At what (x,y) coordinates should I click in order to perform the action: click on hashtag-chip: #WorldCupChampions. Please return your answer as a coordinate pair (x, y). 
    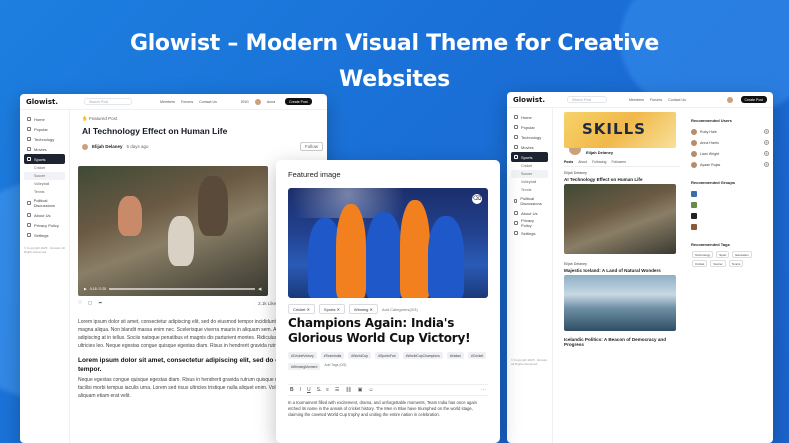
    Looking at the image, I should click on (422, 355).